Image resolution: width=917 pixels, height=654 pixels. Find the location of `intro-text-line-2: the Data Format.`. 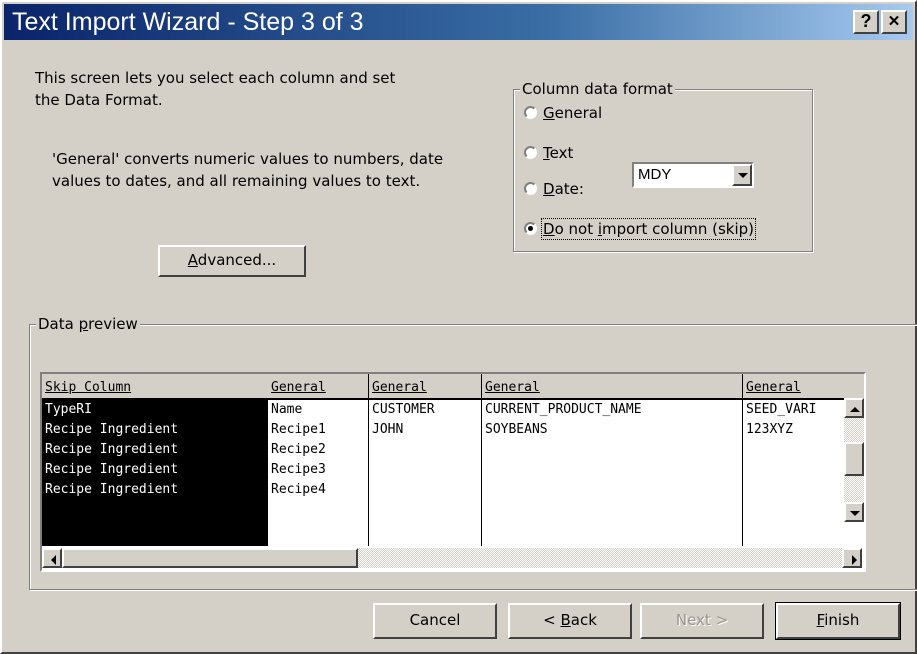

intro-text-line-2: the Data Format. is located at coordinates (99, 100).